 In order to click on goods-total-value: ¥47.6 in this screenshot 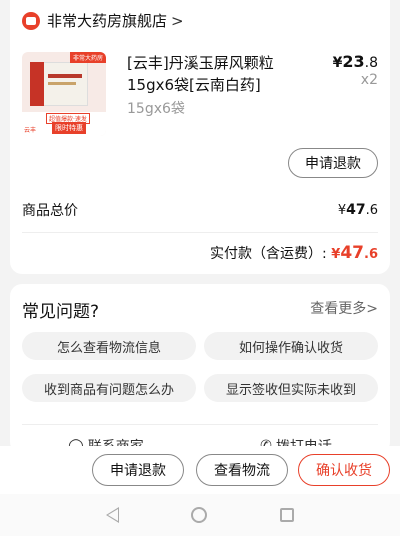, I will do `click(358, 210)`.